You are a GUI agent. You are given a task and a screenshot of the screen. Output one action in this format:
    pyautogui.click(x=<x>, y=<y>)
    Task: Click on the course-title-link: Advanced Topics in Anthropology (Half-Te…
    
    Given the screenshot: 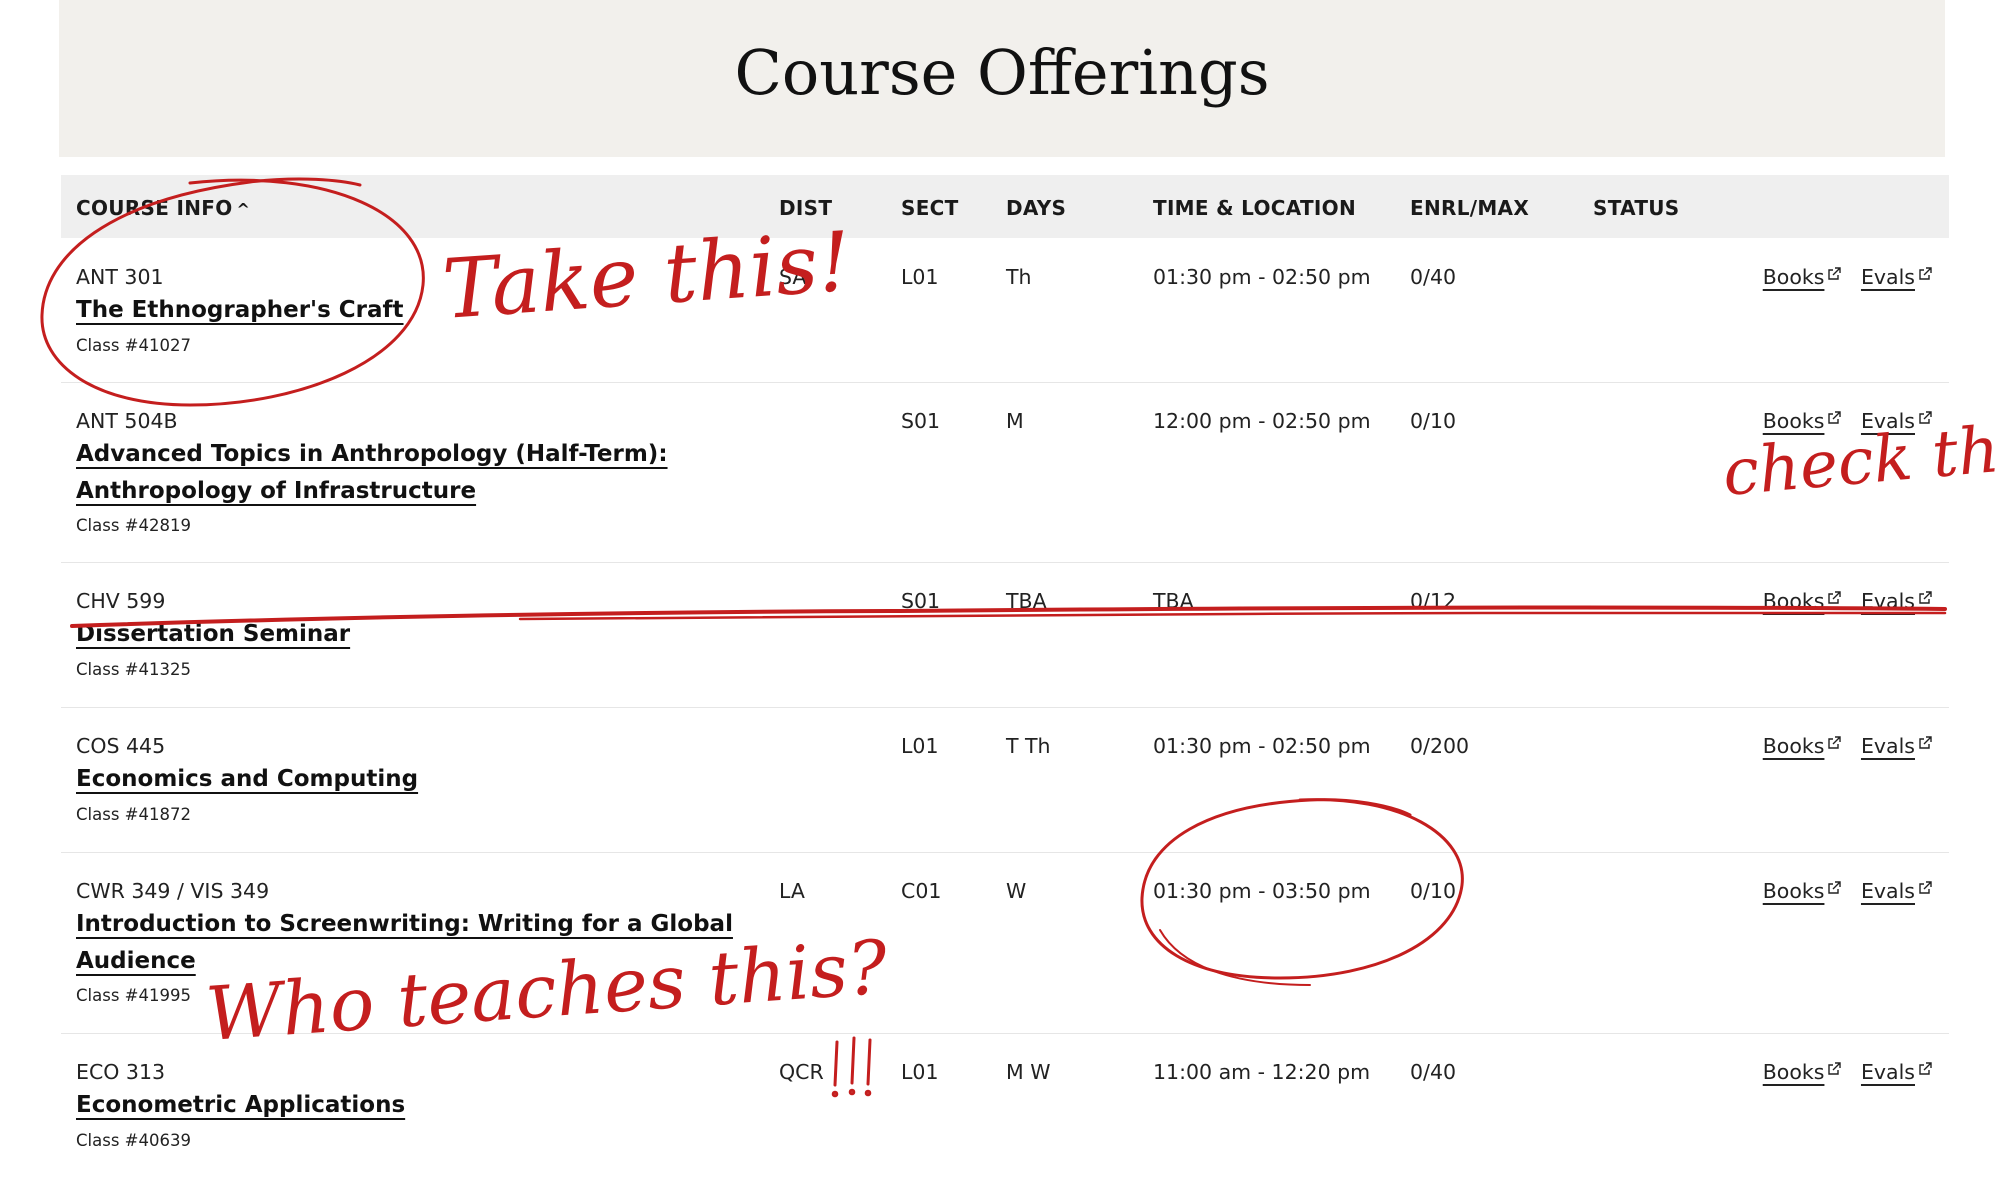 What is the action you would take?
    pyautogui.click(x=416, y=473)
    